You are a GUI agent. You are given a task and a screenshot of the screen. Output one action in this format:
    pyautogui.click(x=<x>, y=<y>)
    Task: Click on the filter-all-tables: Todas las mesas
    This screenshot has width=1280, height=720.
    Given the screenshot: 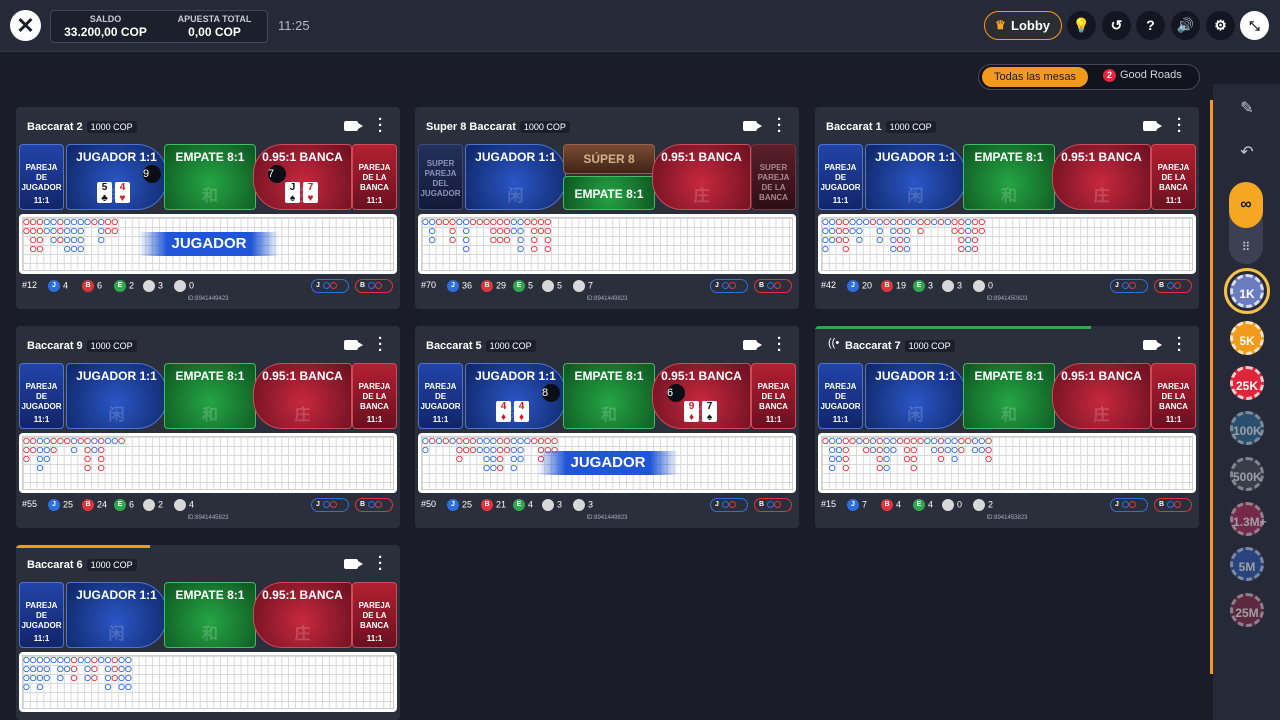 What is the action you would take?
    pyautogui.click(x=1035, y=77)
    